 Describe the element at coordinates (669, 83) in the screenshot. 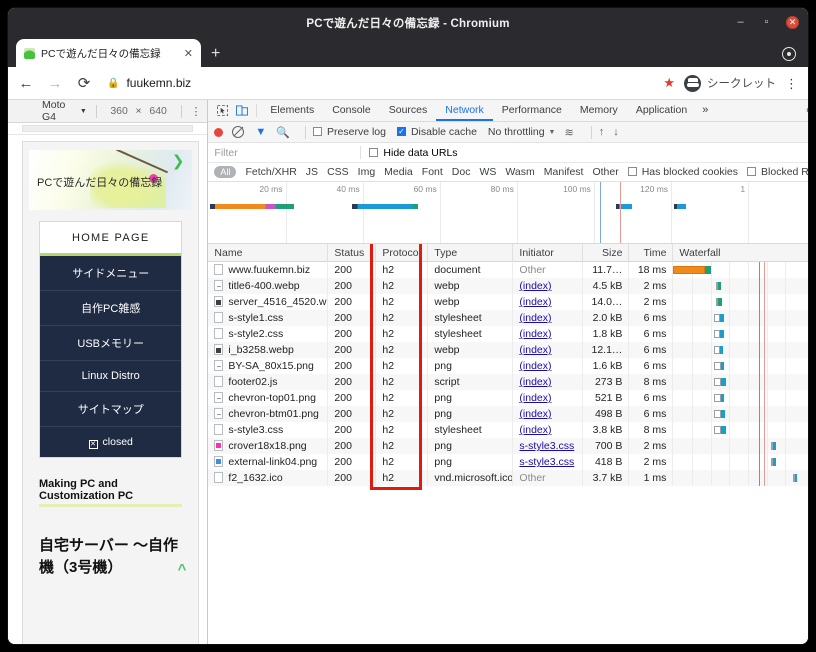

I see `bookmark-star-icon: ★` at that location.